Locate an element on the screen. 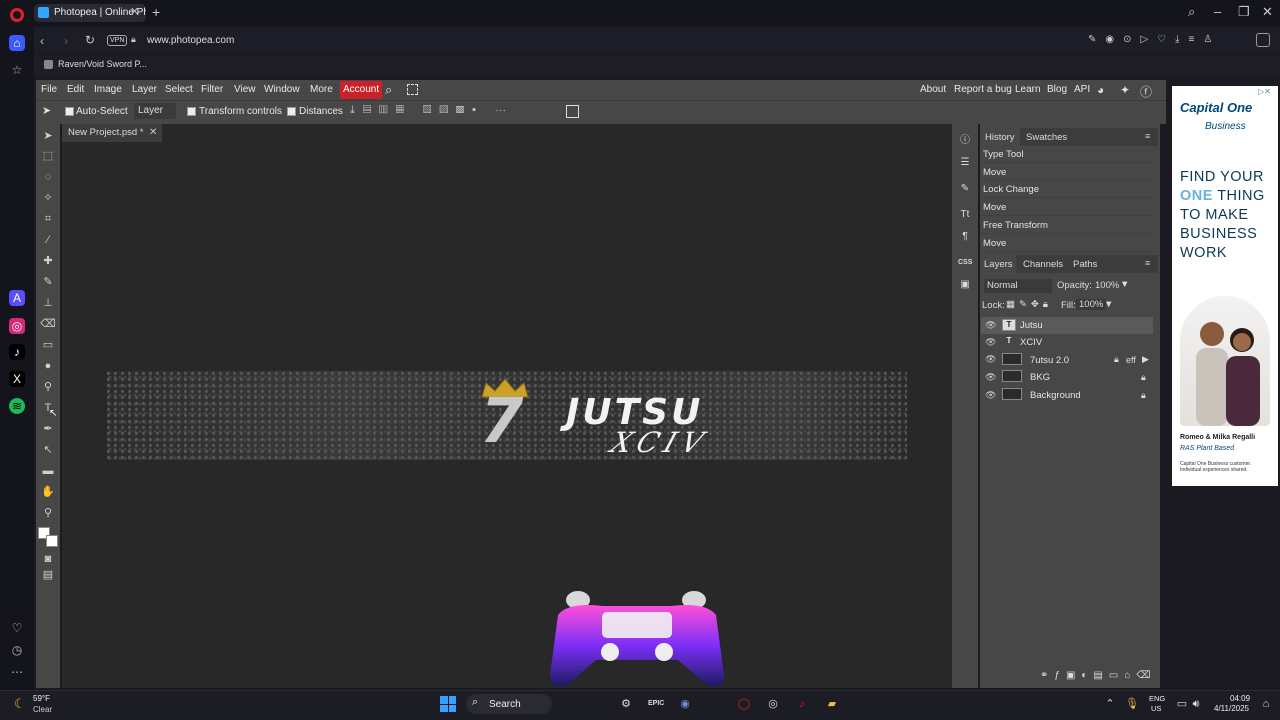  history-item: Free Transform is located at coordinates (1067, 225).